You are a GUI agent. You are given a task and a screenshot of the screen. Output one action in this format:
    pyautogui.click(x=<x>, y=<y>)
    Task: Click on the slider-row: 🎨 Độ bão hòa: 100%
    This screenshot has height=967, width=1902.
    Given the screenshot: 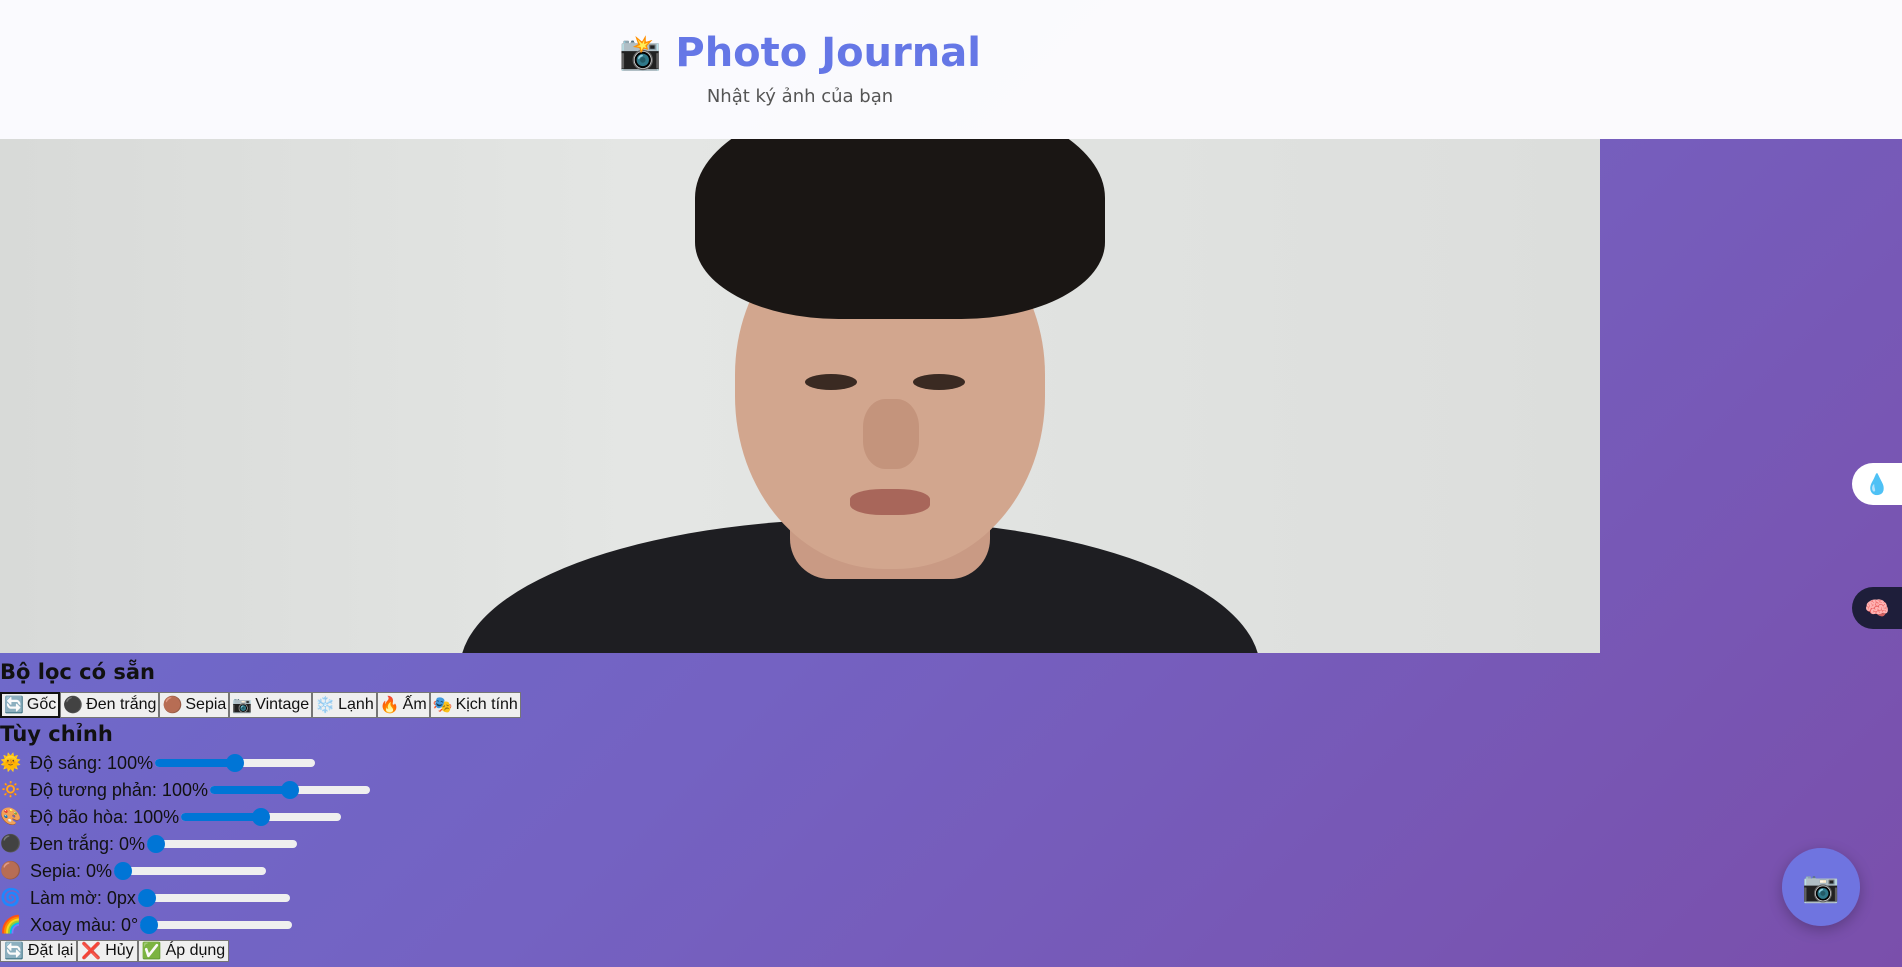 What is the action you would take?
    pyautogui.click(x=171, y=817)
    